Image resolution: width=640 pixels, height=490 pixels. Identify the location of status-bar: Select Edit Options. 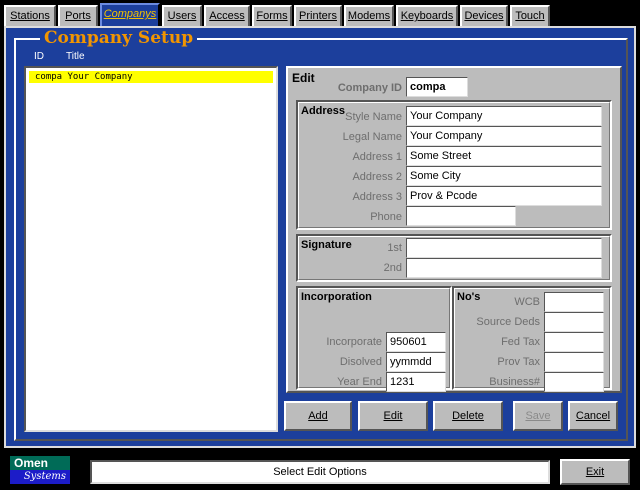
(320, 472).